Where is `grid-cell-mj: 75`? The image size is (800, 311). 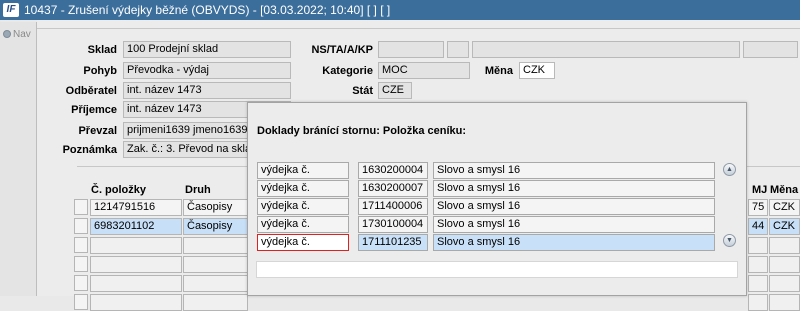 grid-cell-mj: 75 is located at coordinates (758, 207).